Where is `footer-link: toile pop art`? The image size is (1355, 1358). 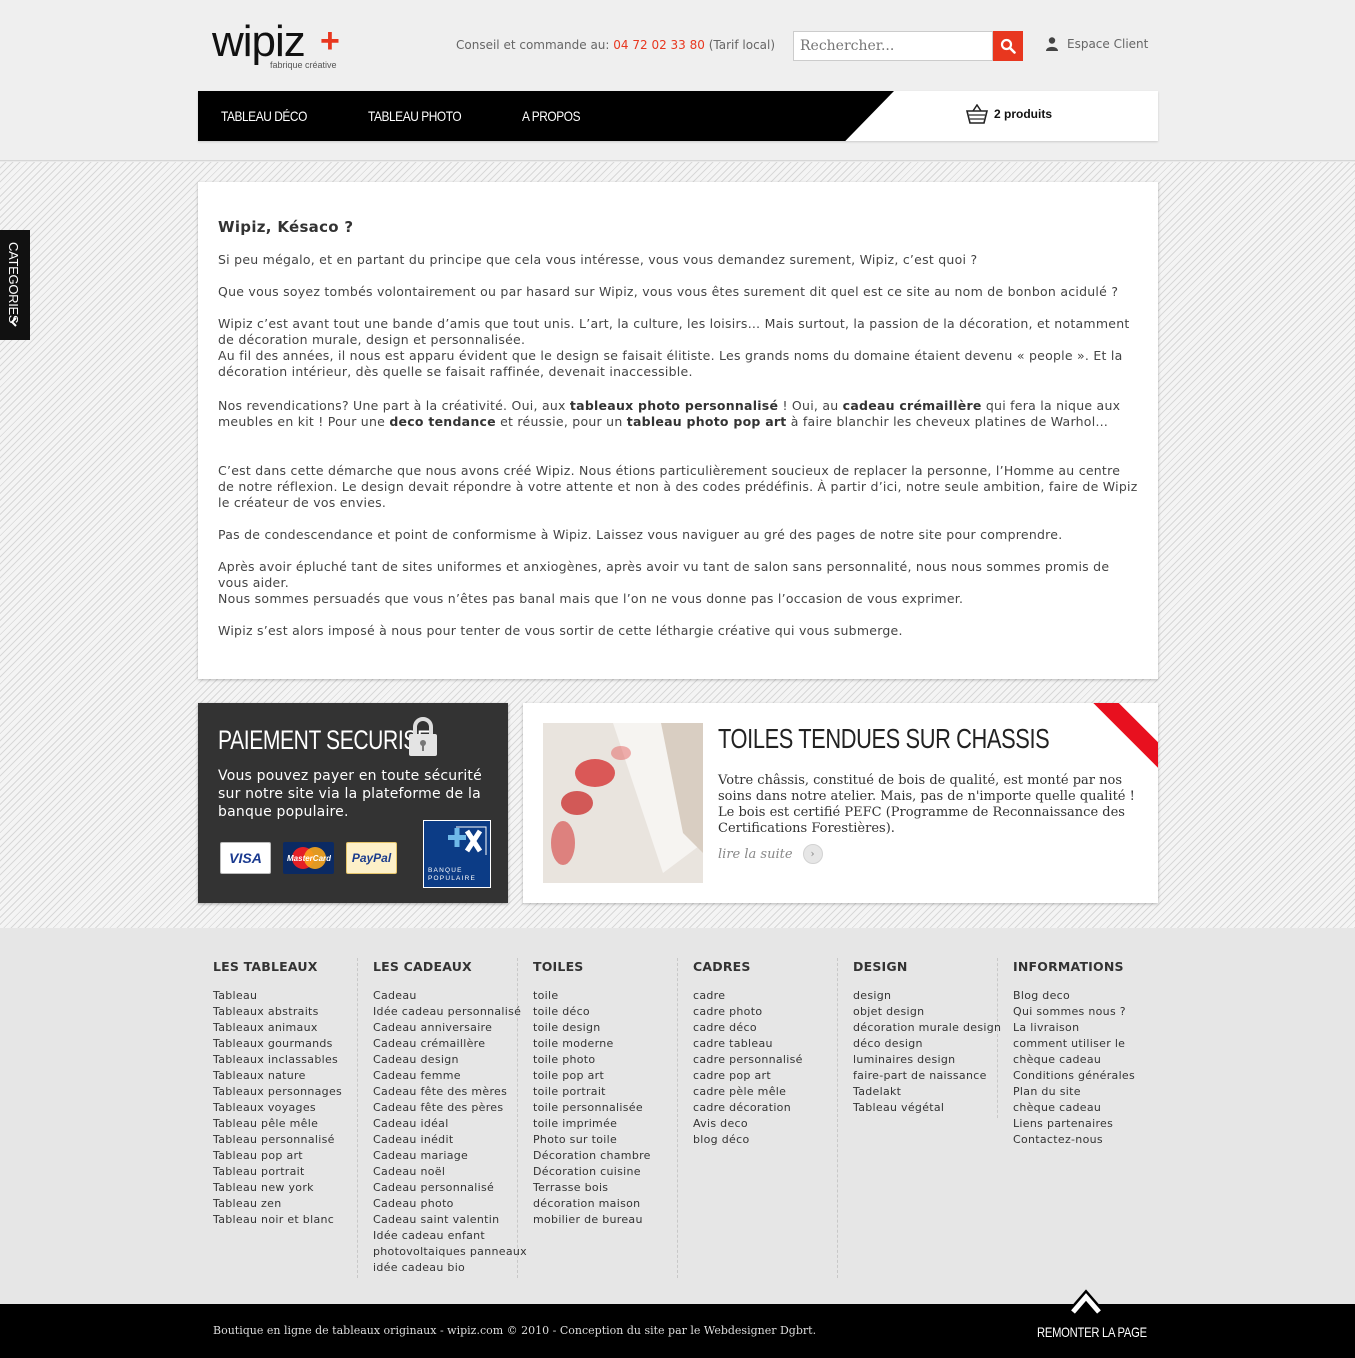 footer-link: toile pop art is located at coordinates (605, 1076).